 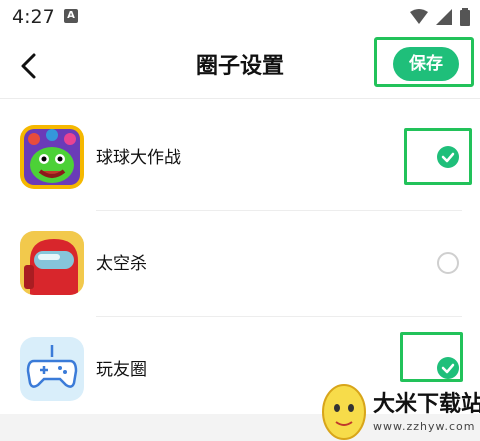 What do you see at coordinates (52, 369) in the screenshot?
I see `gamepad-icon` at bounding box center [52, 369].